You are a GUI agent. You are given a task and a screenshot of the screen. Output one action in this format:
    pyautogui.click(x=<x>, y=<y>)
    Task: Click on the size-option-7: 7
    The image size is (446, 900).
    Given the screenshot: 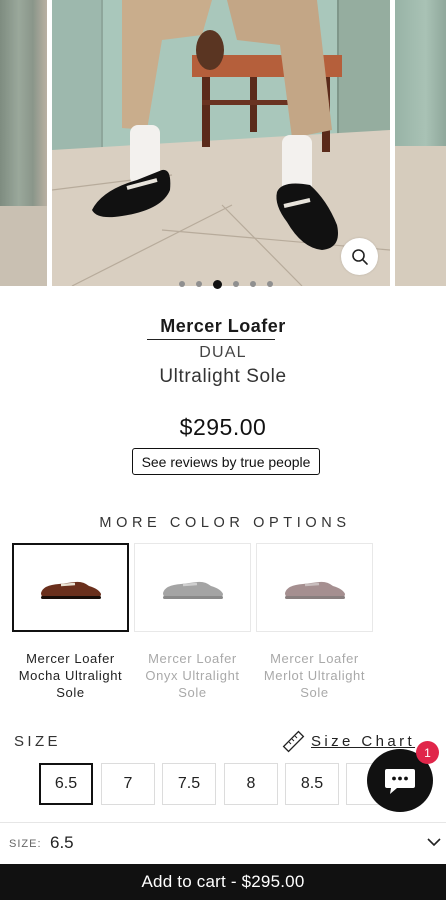 What is the action you would take?
    pyautogui.click(x=128, y=784)
    